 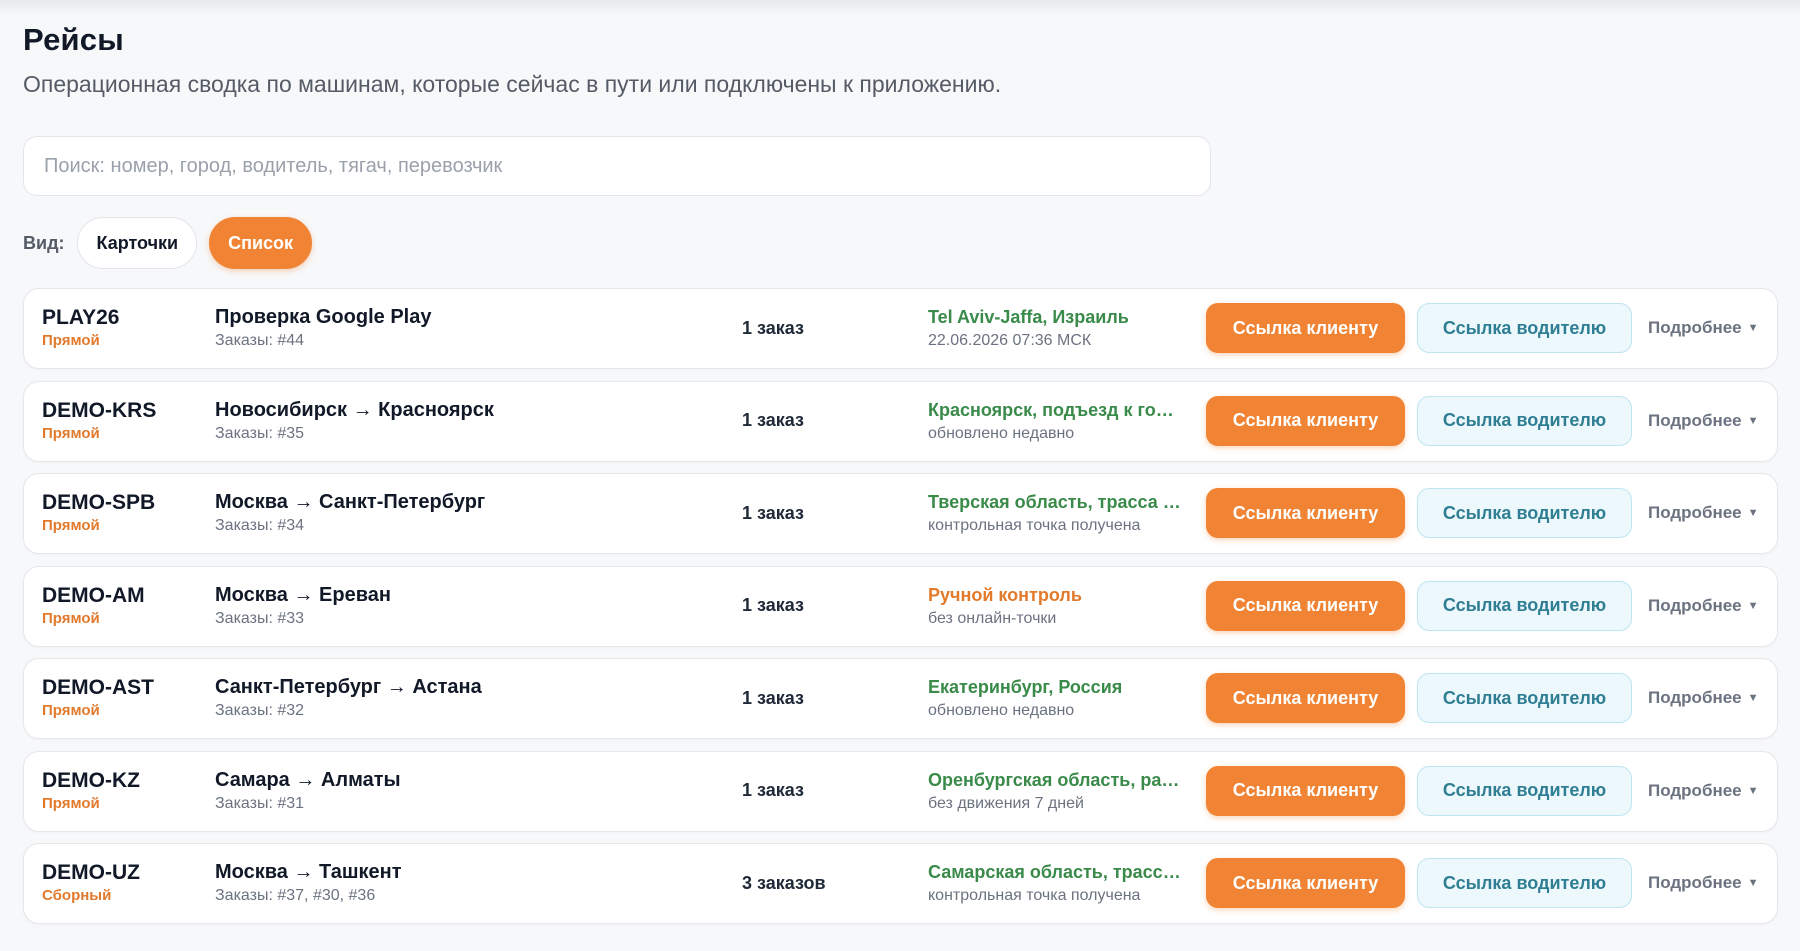 I want to click on trip-location-status: без движения 7 дней, so click(x=1006, y=803).